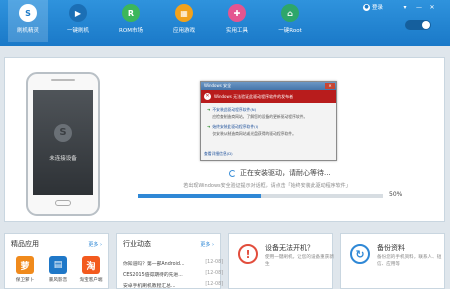 This screenshot has width=450, height=289. I want to click on root-icon: ⌂, so click(290, 13).